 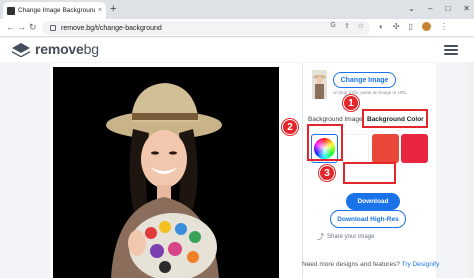 What do you see at coordinates (302, 170) in the screenshot?
I see `panel-divider` at bounding box center [302, 170].